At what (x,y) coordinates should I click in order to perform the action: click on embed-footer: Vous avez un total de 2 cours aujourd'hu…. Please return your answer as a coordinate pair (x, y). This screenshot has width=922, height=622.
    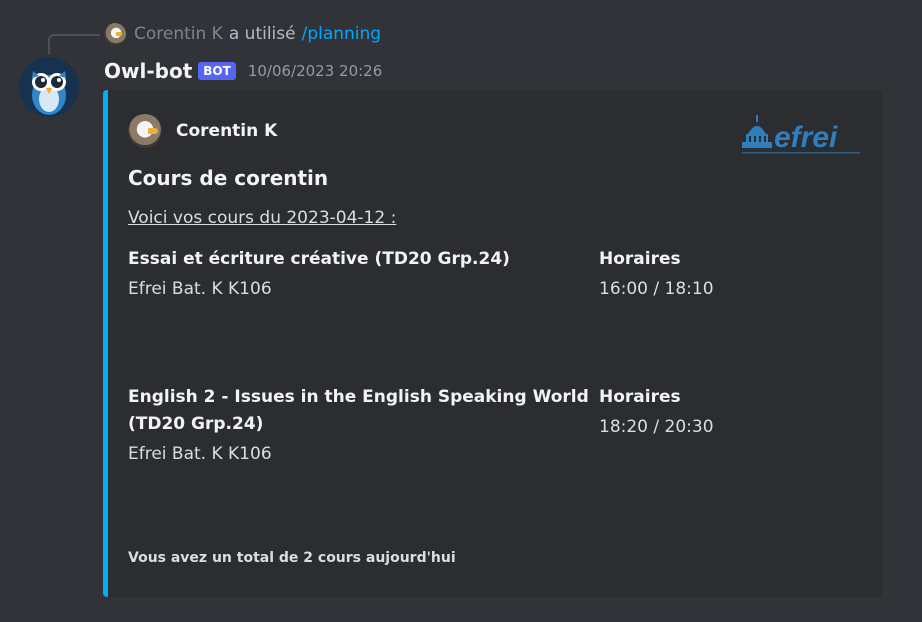
    Looking at the image, I should click on (292, 558).